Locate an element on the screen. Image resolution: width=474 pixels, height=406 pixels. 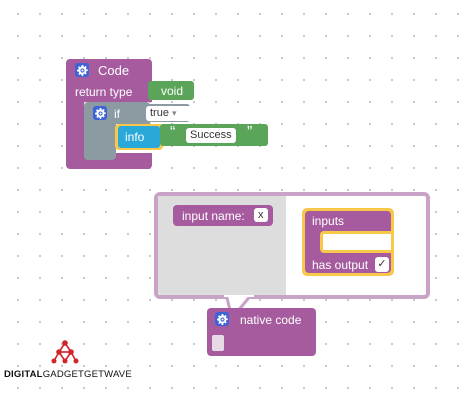
return-type-value: void is located at coordinates (172, 91).